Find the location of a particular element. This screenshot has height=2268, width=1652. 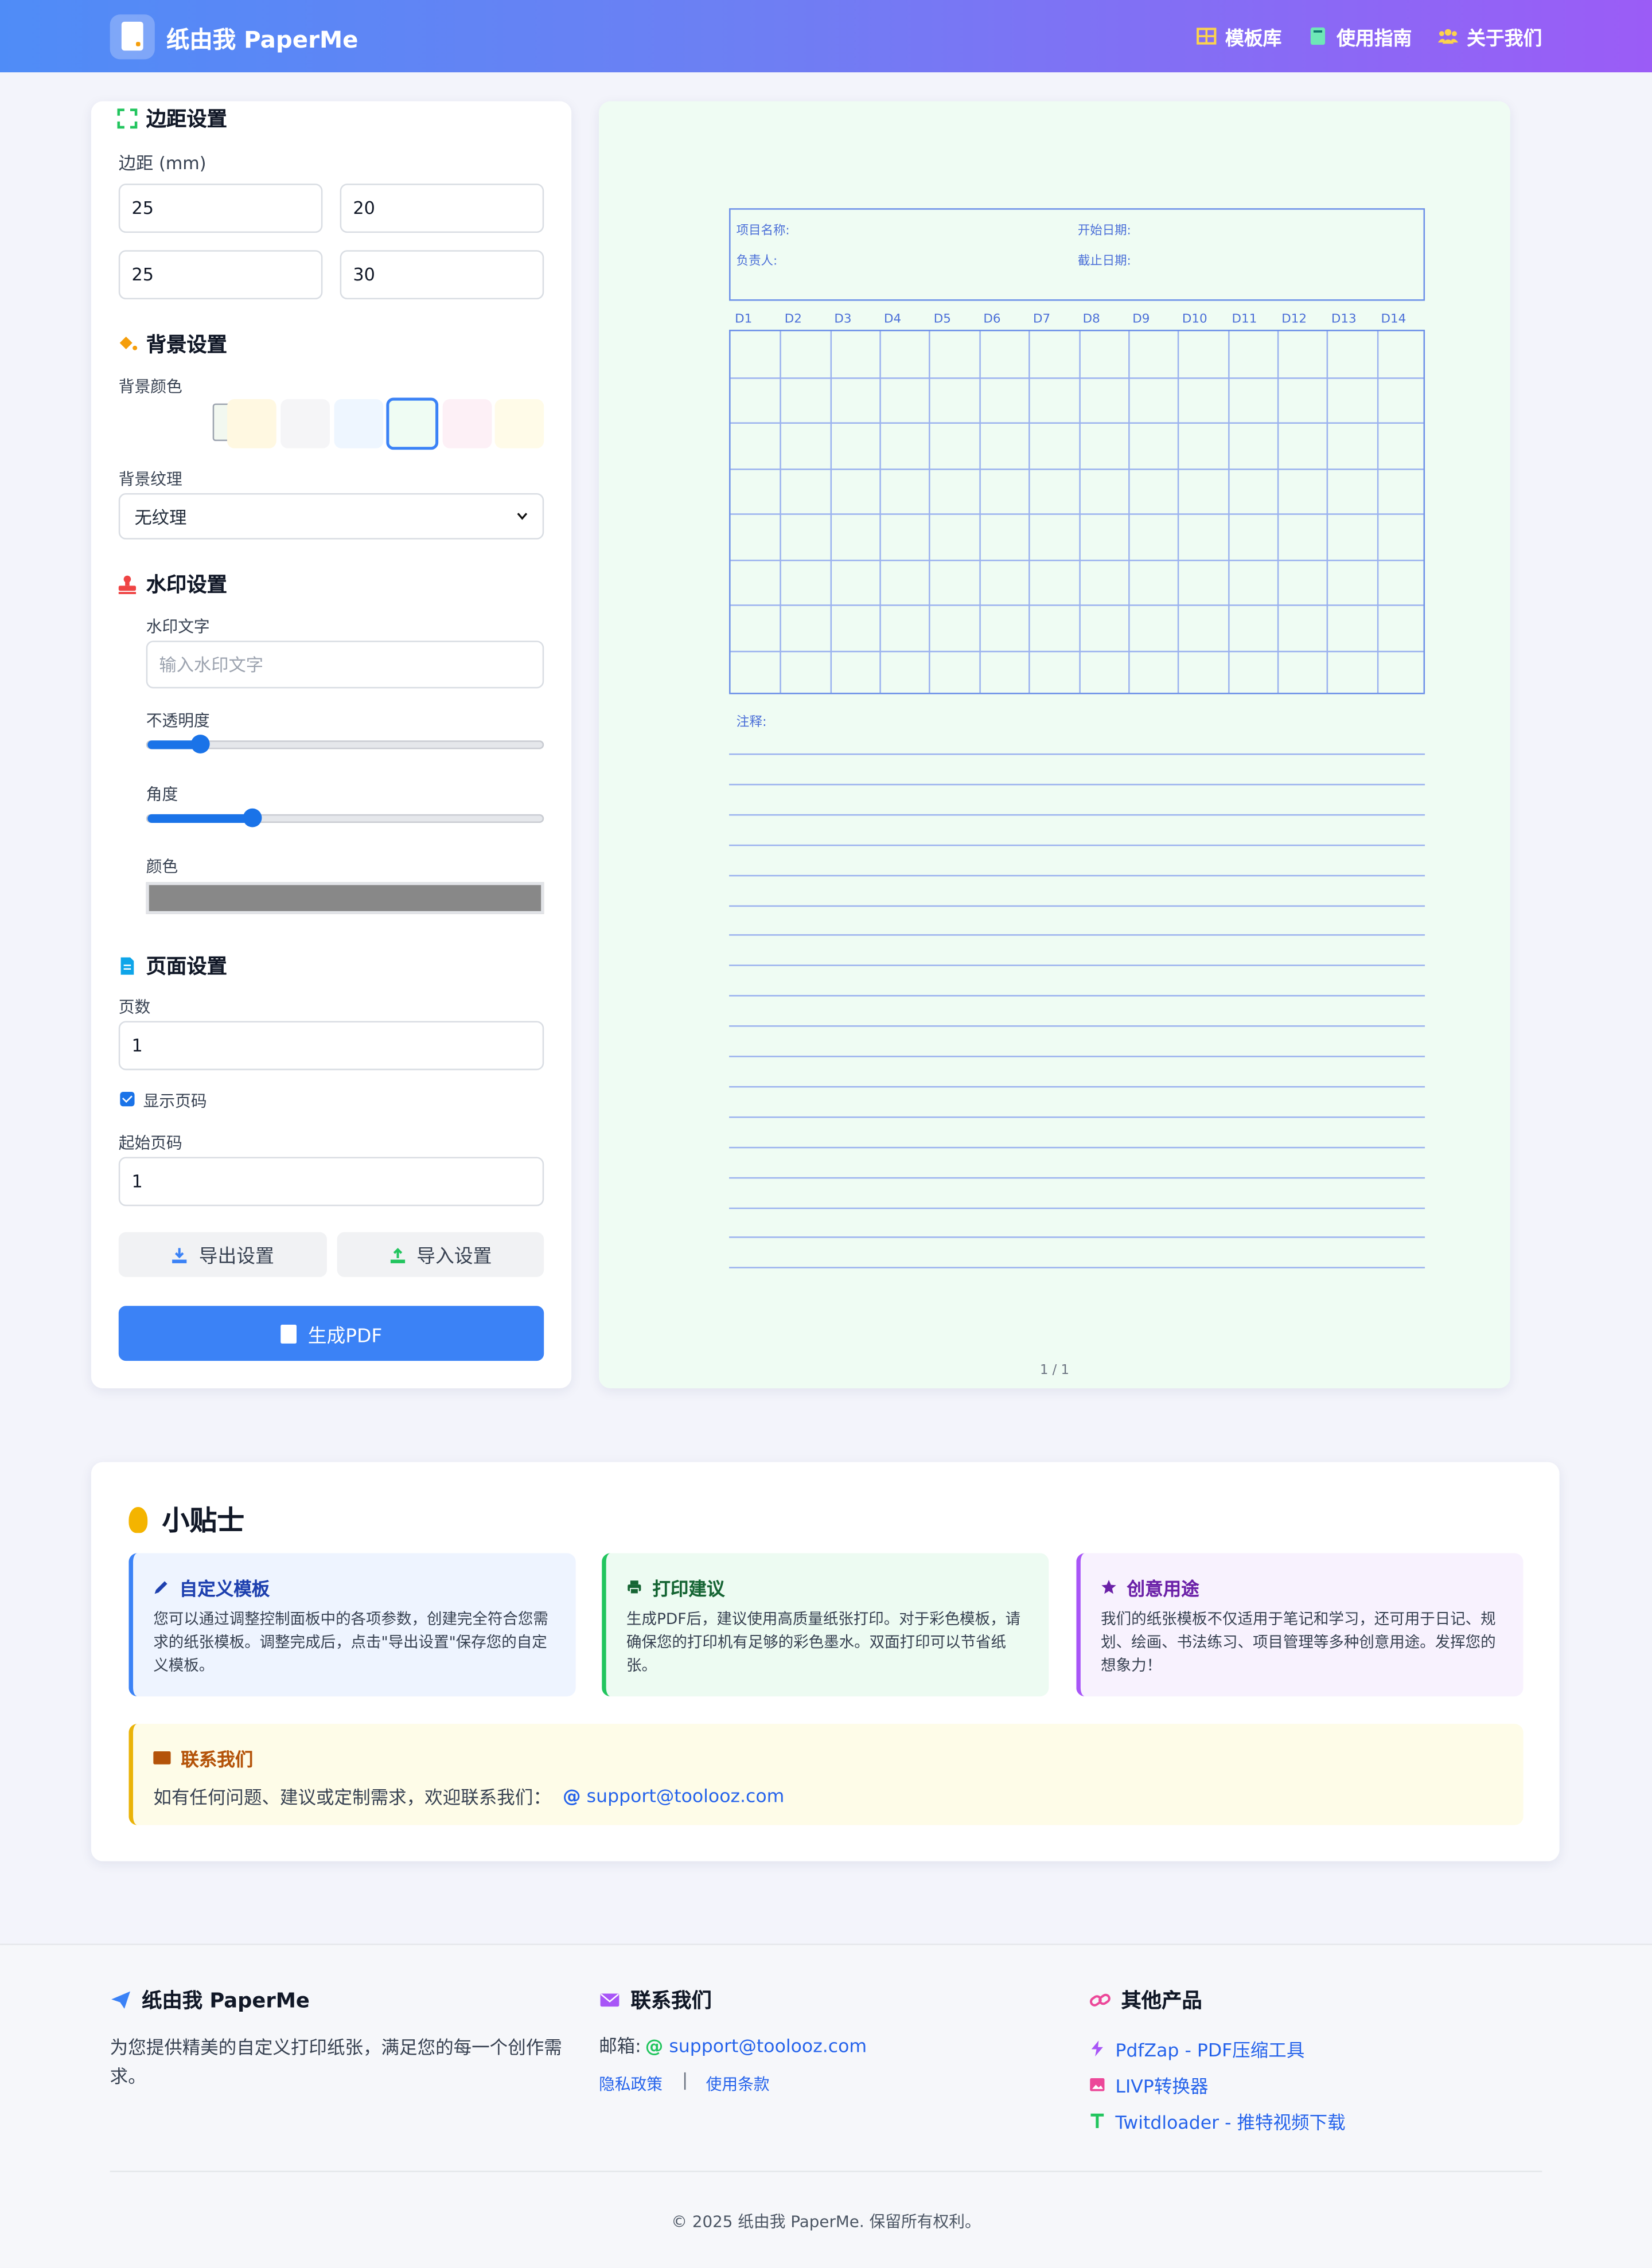

product-link-livp: LIVP转换器 is located at coordinates (1148, 2084).